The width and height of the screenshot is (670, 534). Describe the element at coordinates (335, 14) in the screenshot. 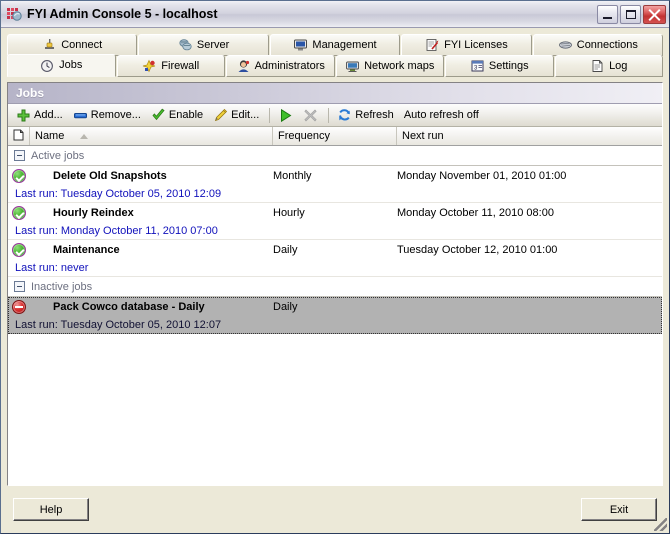

I see `title-bar: FYI Admin Console 5 - localhost` at that location.